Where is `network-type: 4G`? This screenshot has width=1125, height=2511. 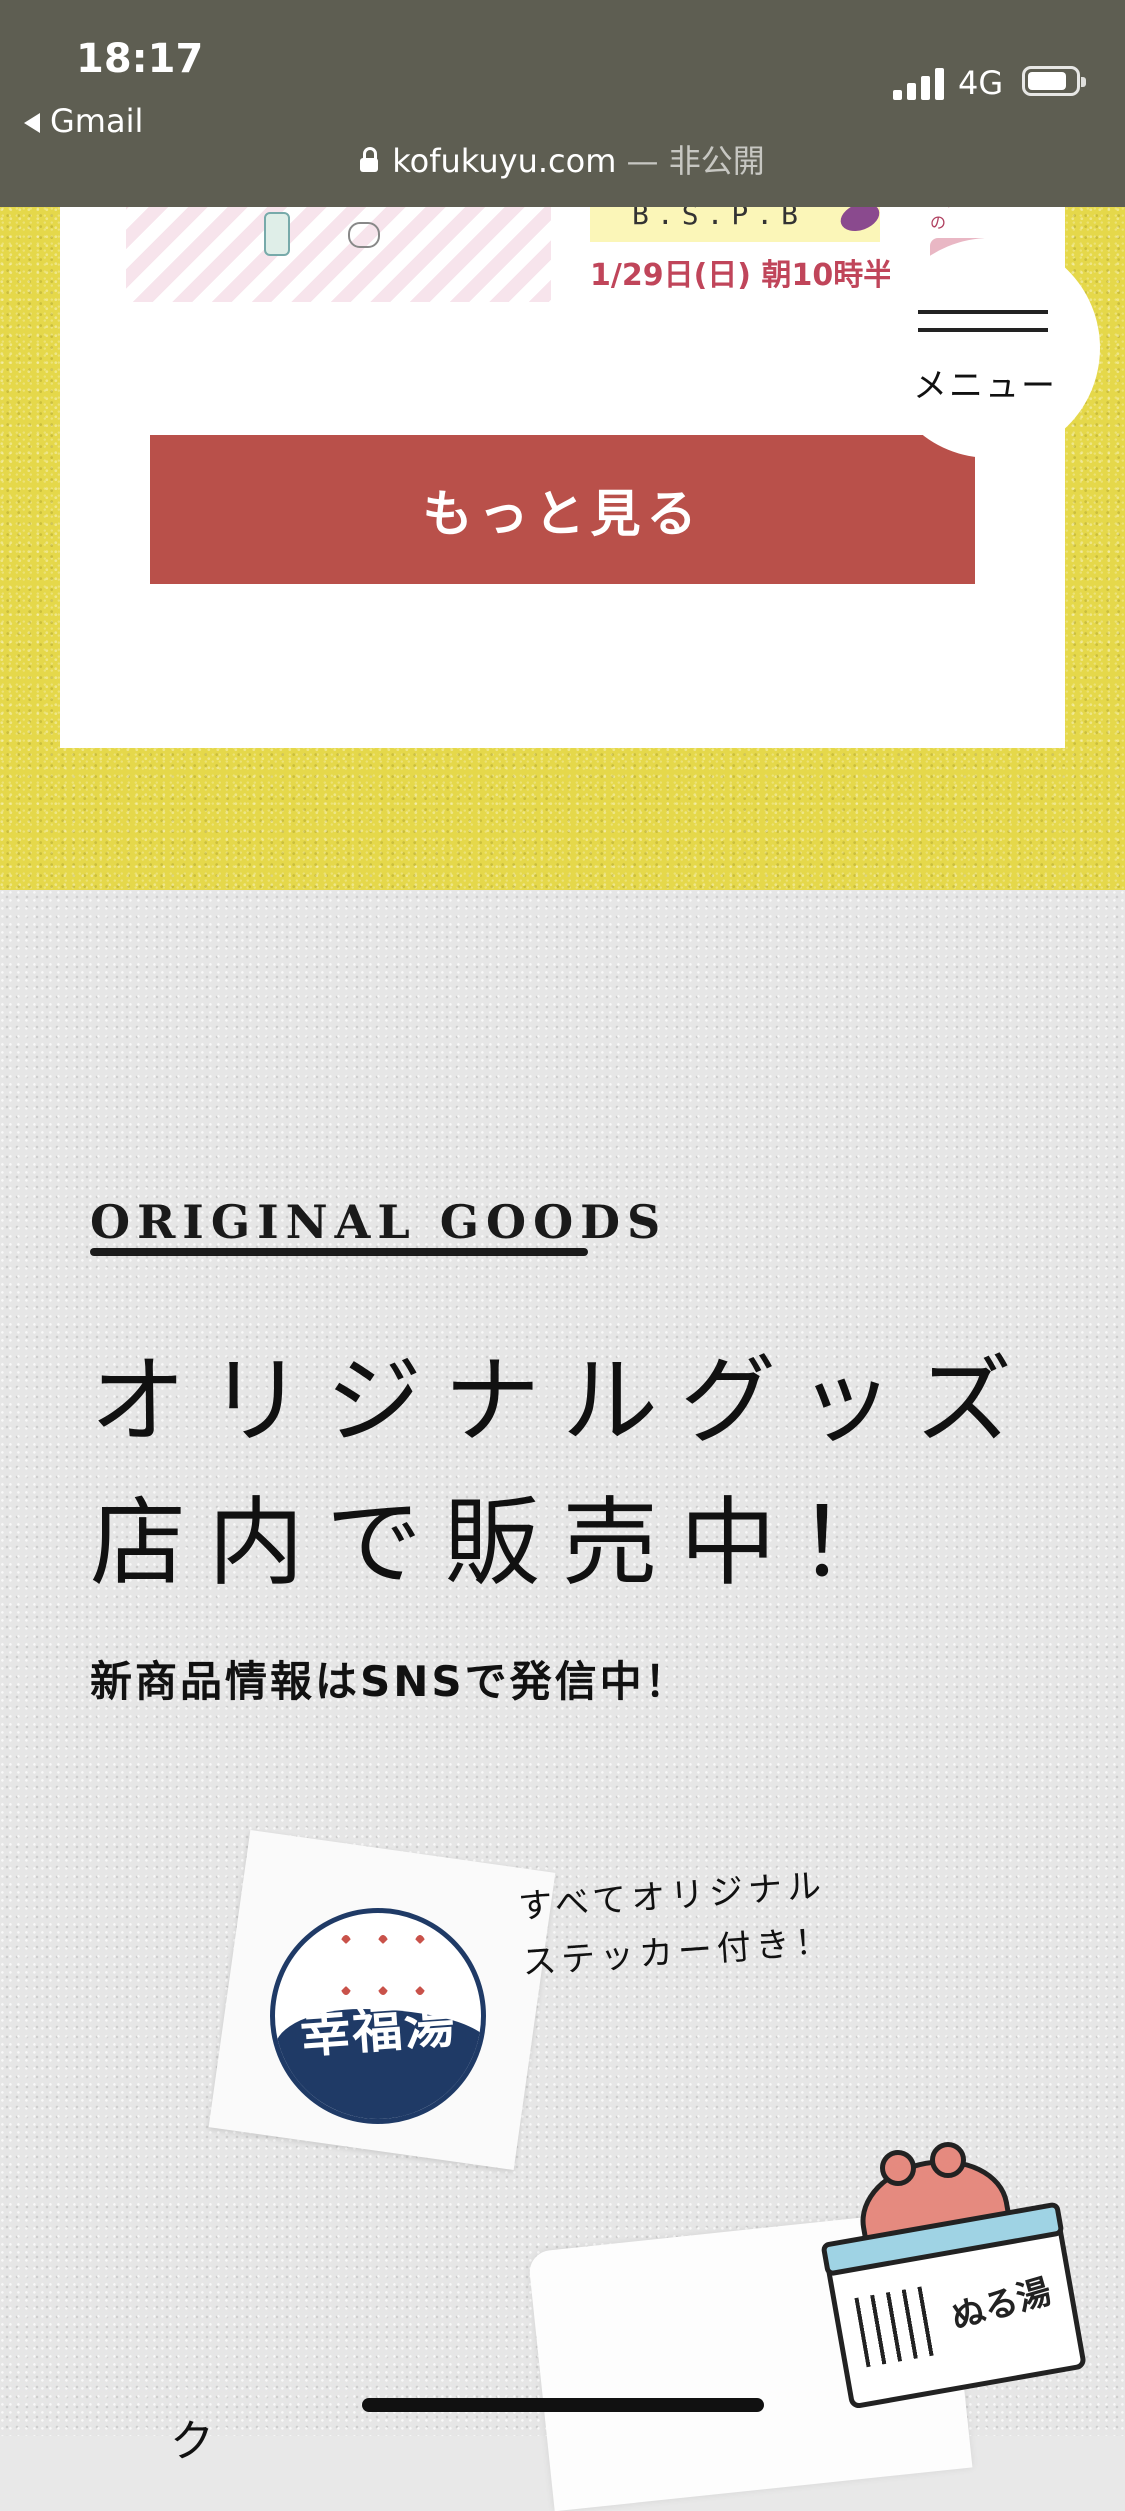 network-type: 4G is located at coordinates (981, 83).